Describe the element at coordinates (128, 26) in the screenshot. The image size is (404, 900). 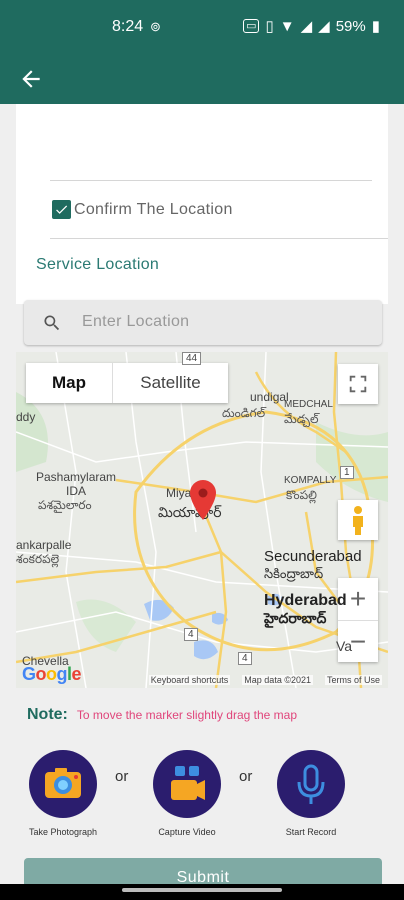
I see `status-time: 8:24` at that location.